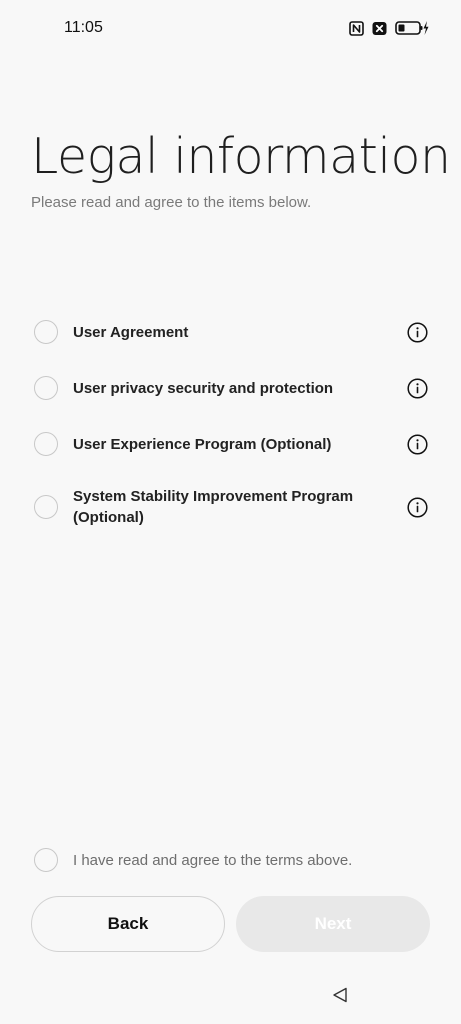 This screenshot has width=461, height=1024. I want to click on consent-item-user-agreement: User Agreement, so click(230, 332).